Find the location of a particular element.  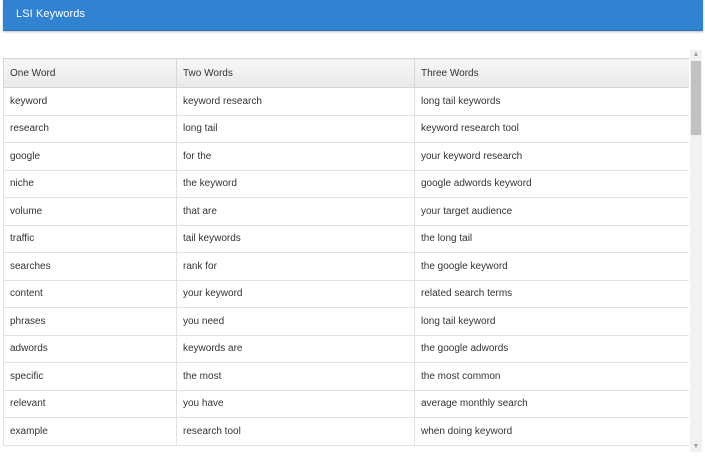

cell-two-words: long tail is located at coordinates (295, 128).